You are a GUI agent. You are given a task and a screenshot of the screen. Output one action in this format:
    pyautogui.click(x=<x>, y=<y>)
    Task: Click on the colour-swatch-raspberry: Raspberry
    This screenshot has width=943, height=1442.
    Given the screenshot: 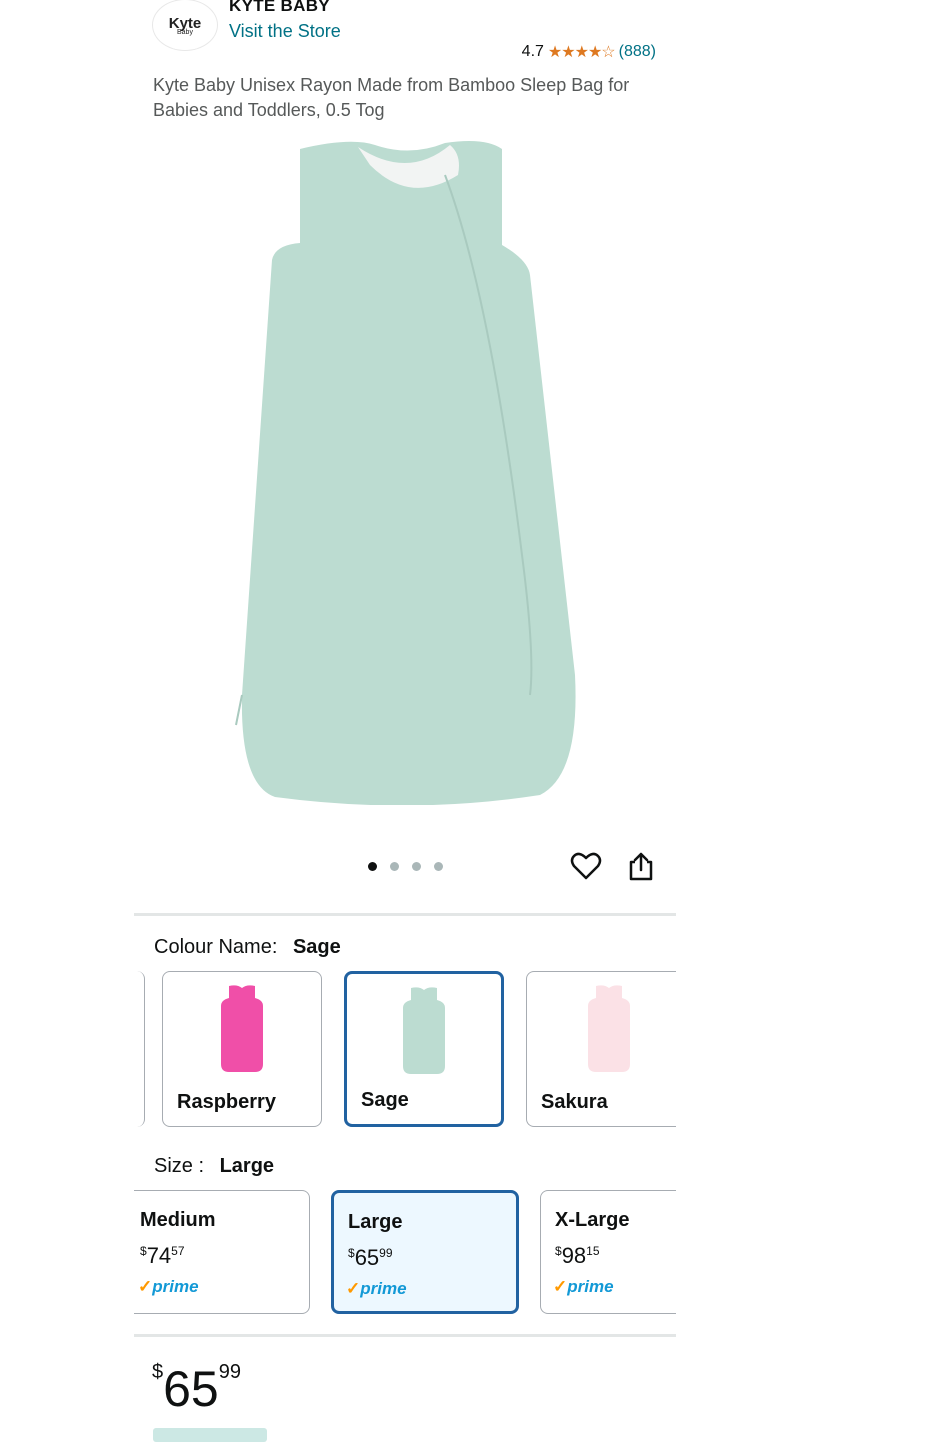 What is the action you would take?
    pyautogui.click(x=242, y=1049)
    